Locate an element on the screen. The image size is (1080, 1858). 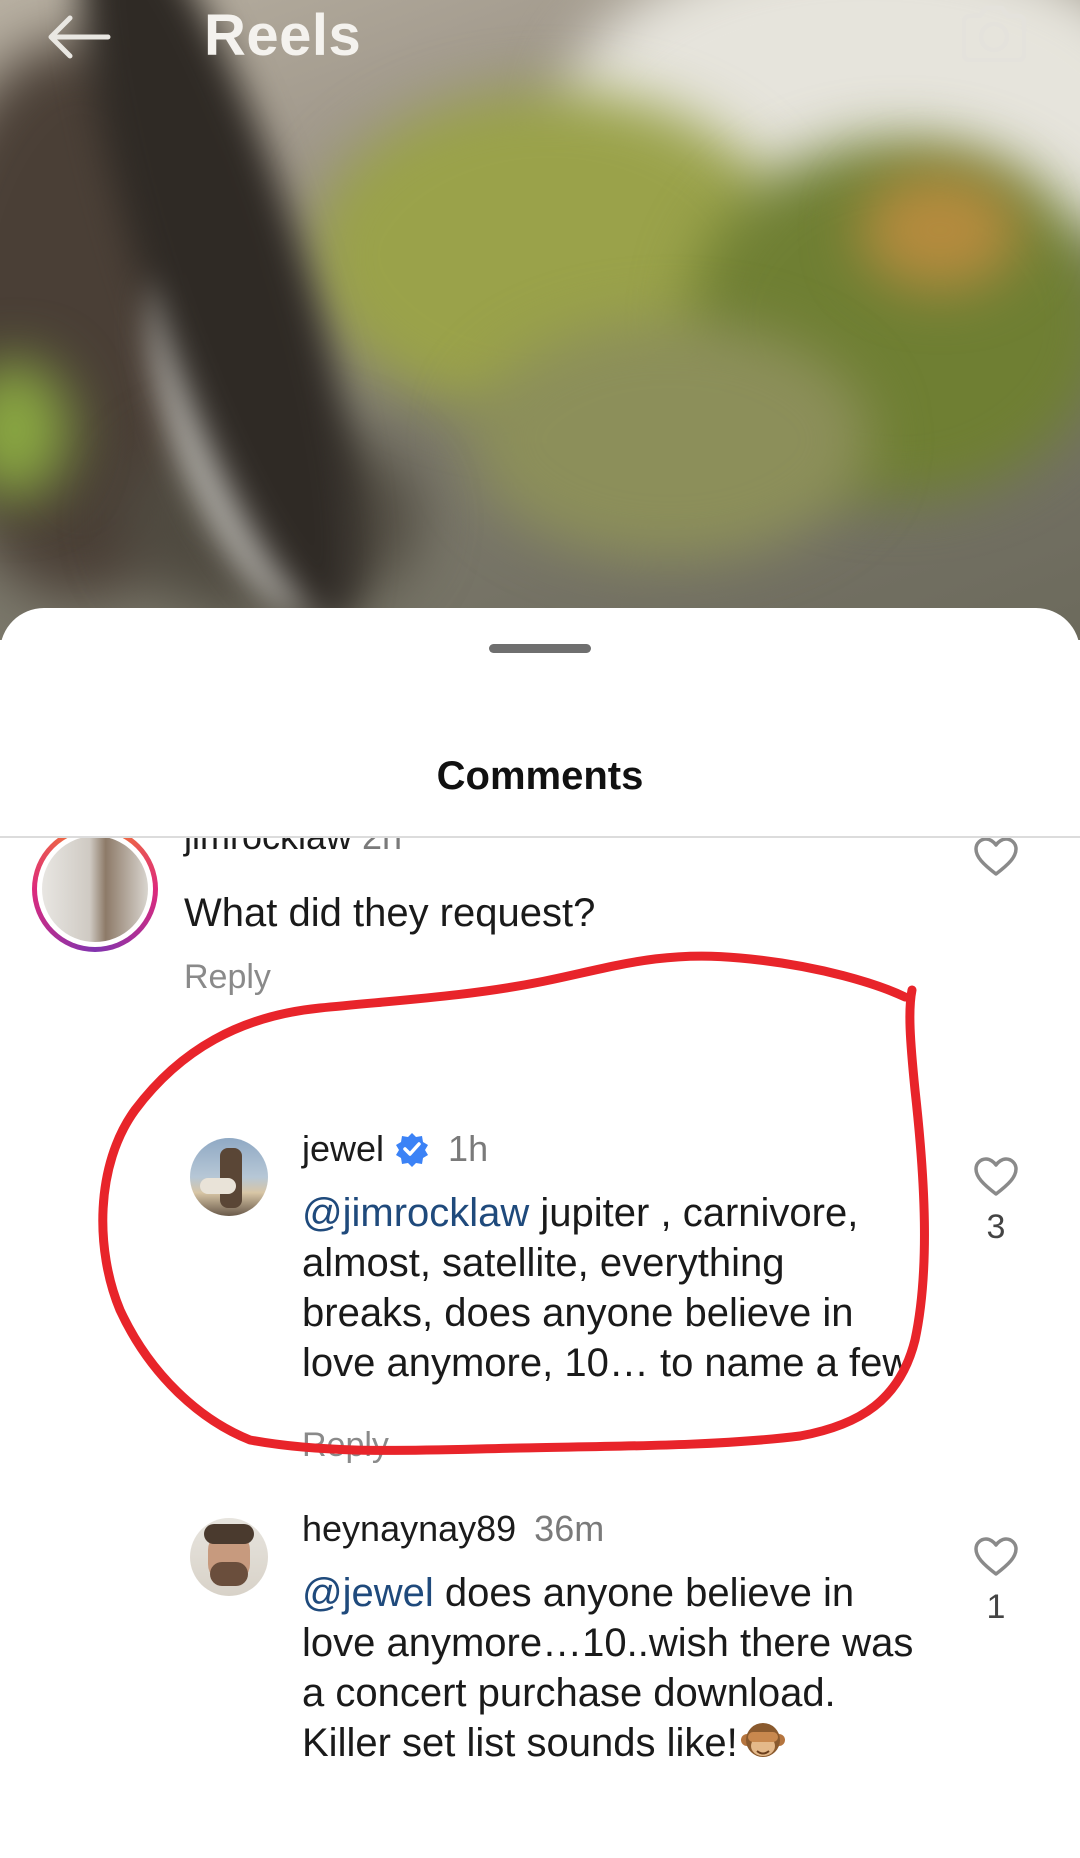
arrow-left-icon is located at coordinates (79, 37).